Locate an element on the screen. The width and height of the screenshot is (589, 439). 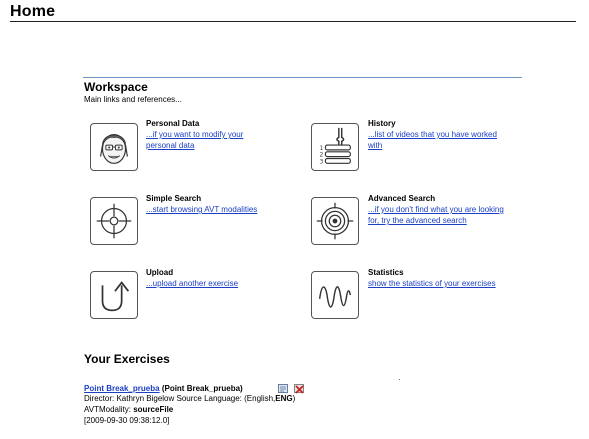
exercises-heading: Your Exercises is located at coordinates (127, 359).